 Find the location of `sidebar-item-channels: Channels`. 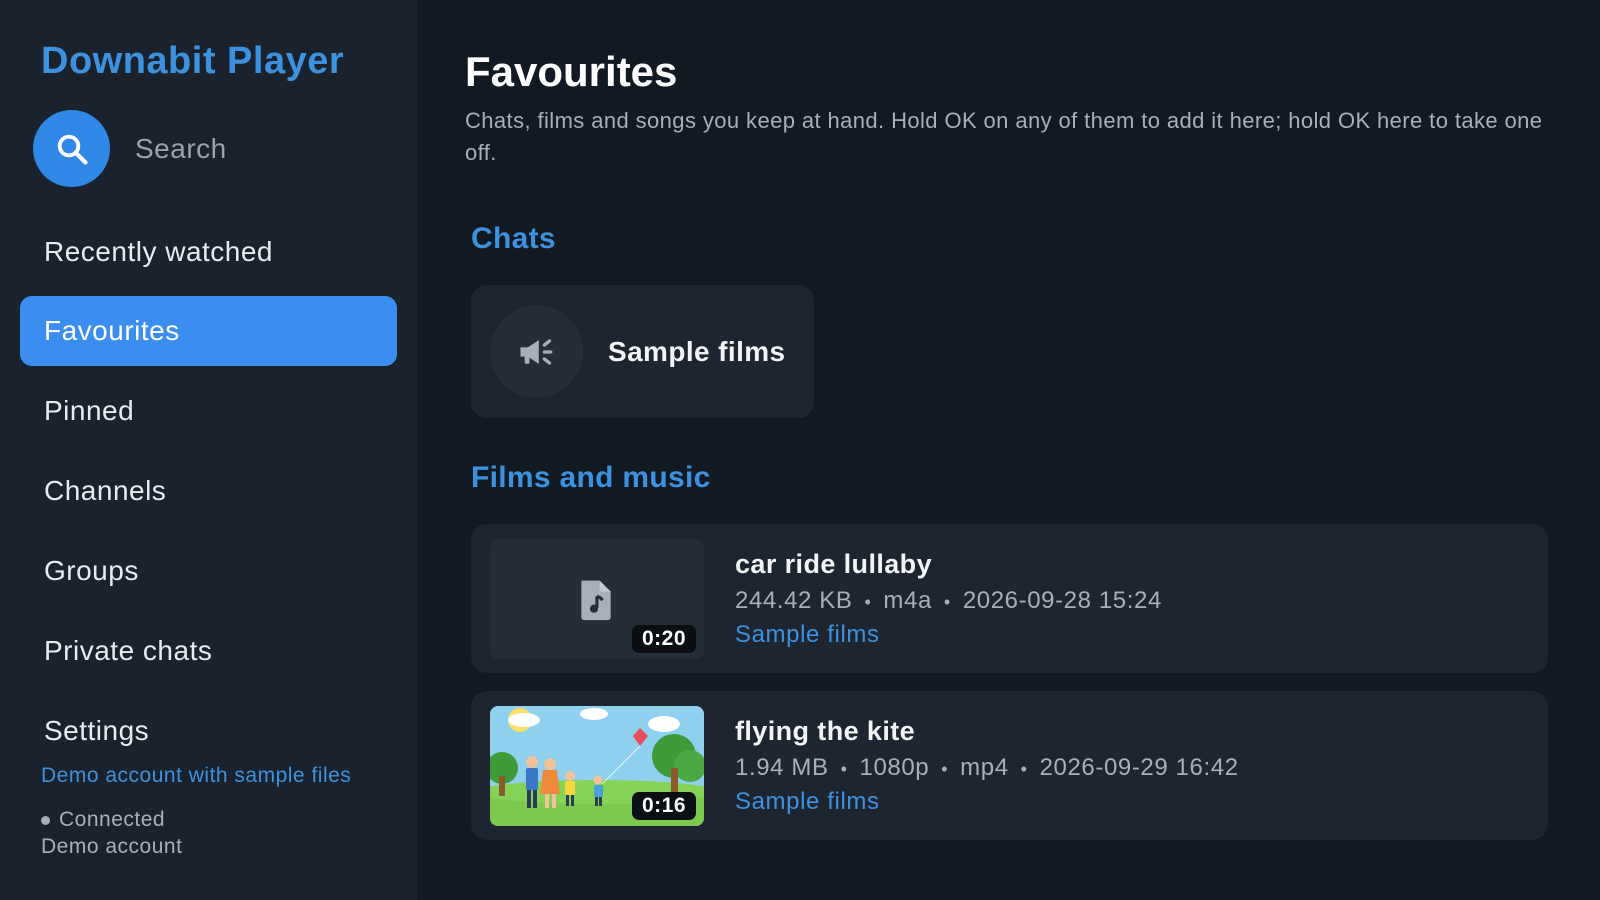

sidebar-item-channels: Channels is located at coordinates (208, 491).